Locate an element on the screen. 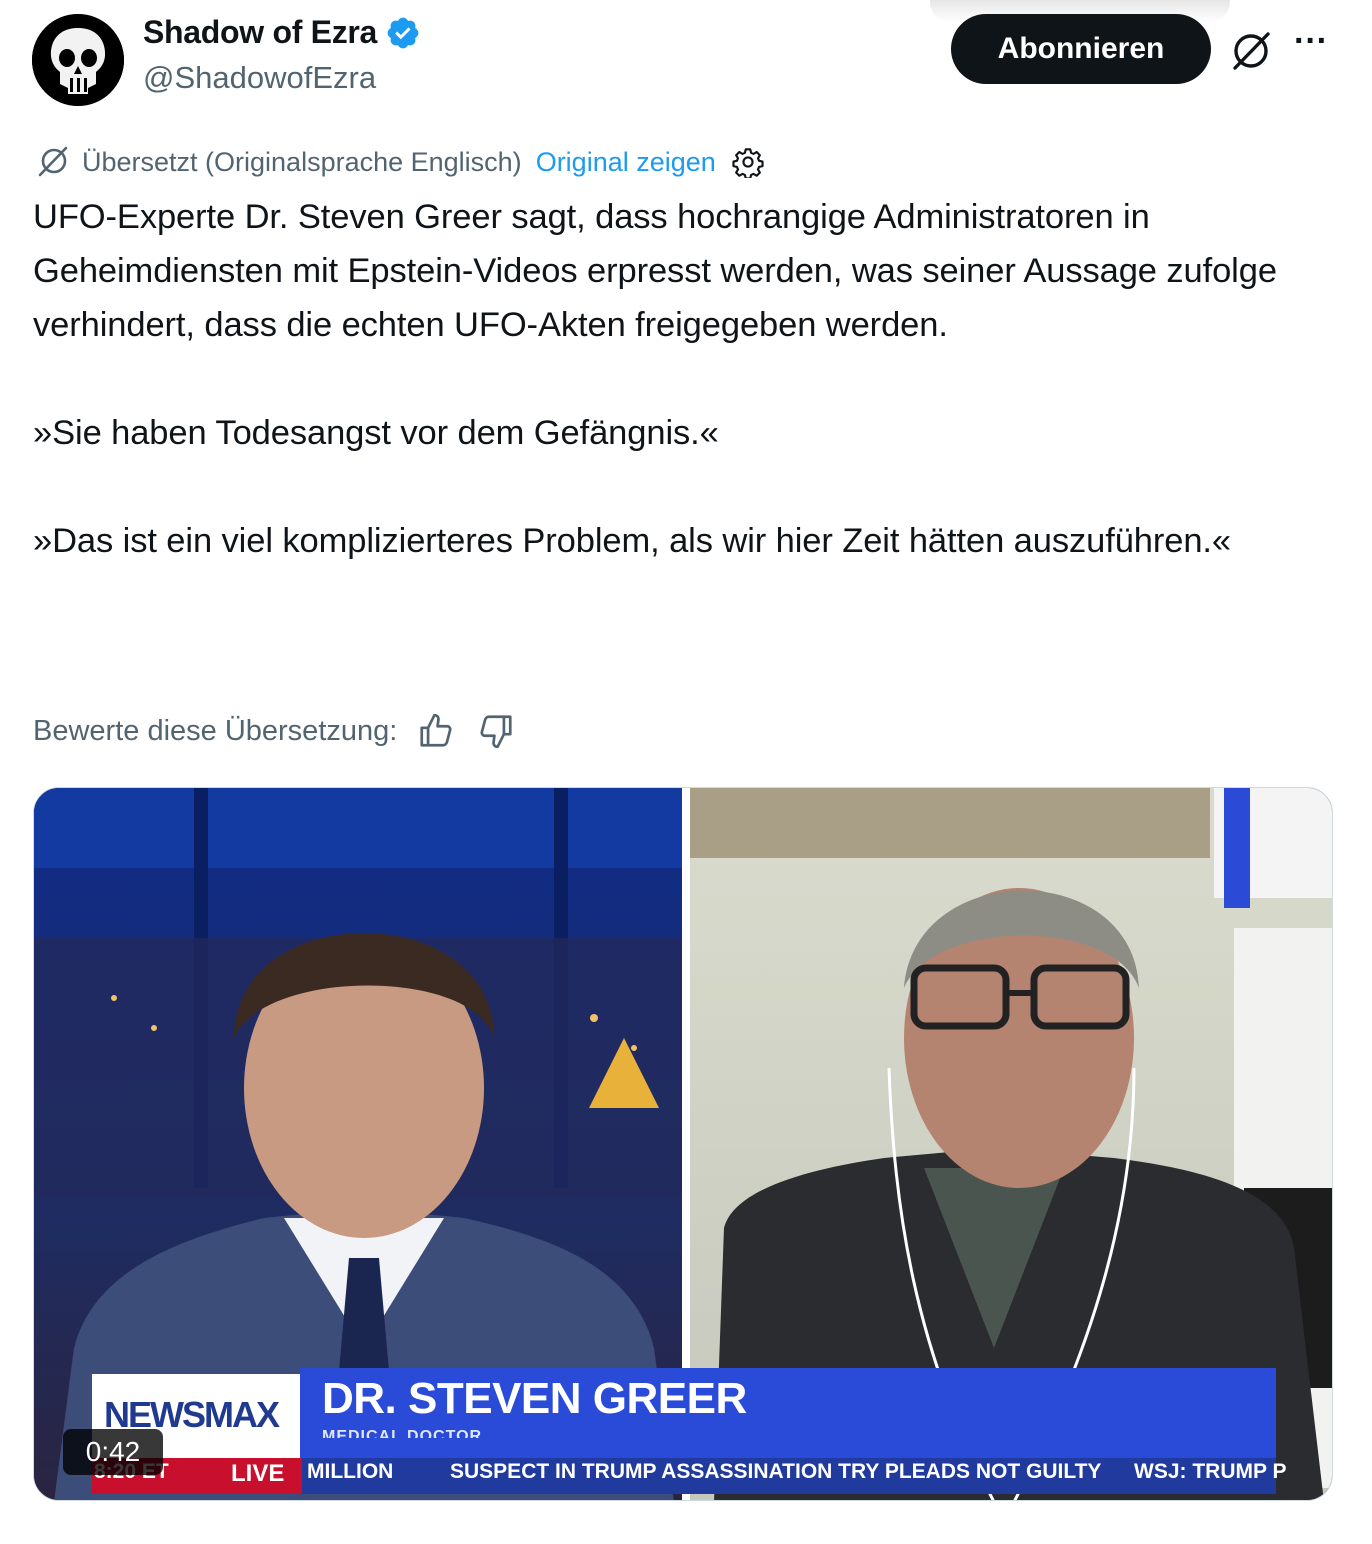 The image size is (1372, 1544). rate-translation: Bewerte diese Übersetzung: is located at coordinates (274, 731).